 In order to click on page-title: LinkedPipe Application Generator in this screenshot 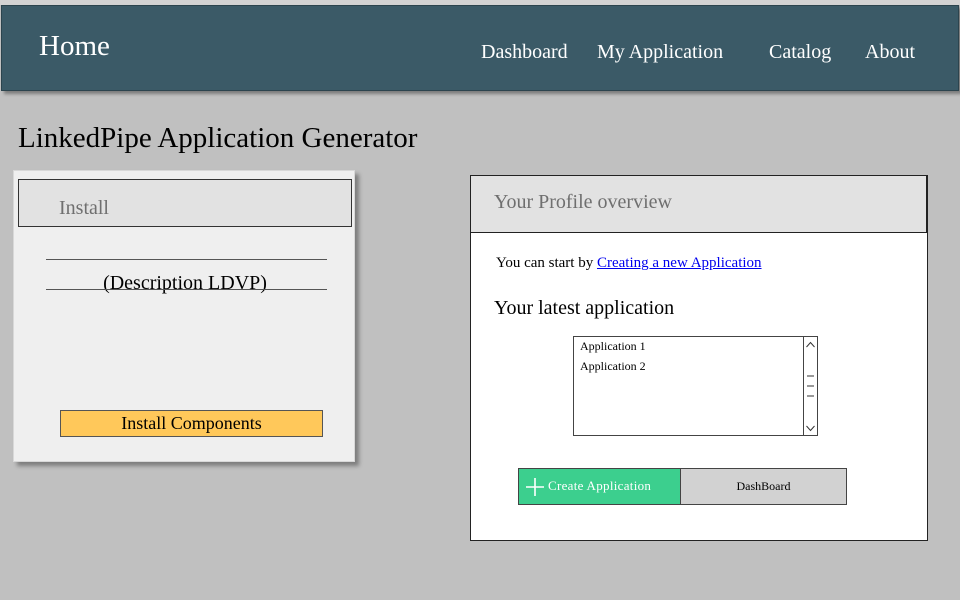, I will do `click(218, 138)`.